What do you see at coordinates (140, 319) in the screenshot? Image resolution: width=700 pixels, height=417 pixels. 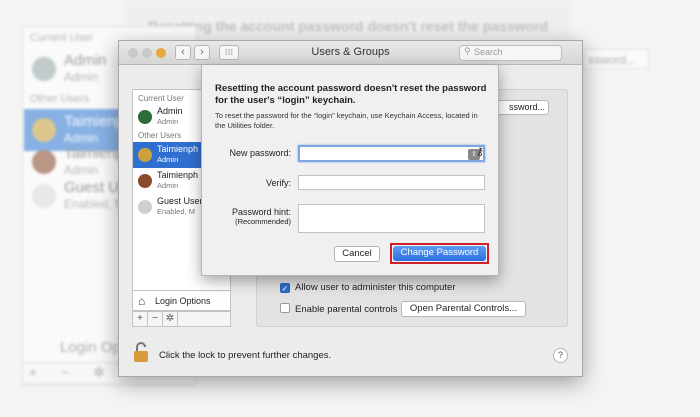 I see `add-user-button: +` at bounding box center [140, 319].